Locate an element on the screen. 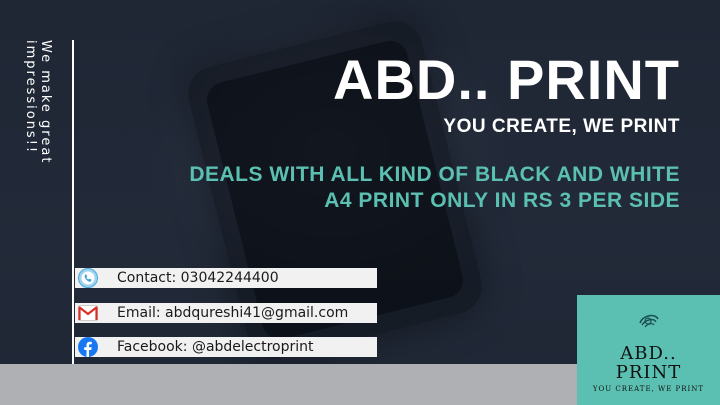 Image resolution: width=720 pixels, height=405 pixels. phone-icon is located at coordinates (88, 278).